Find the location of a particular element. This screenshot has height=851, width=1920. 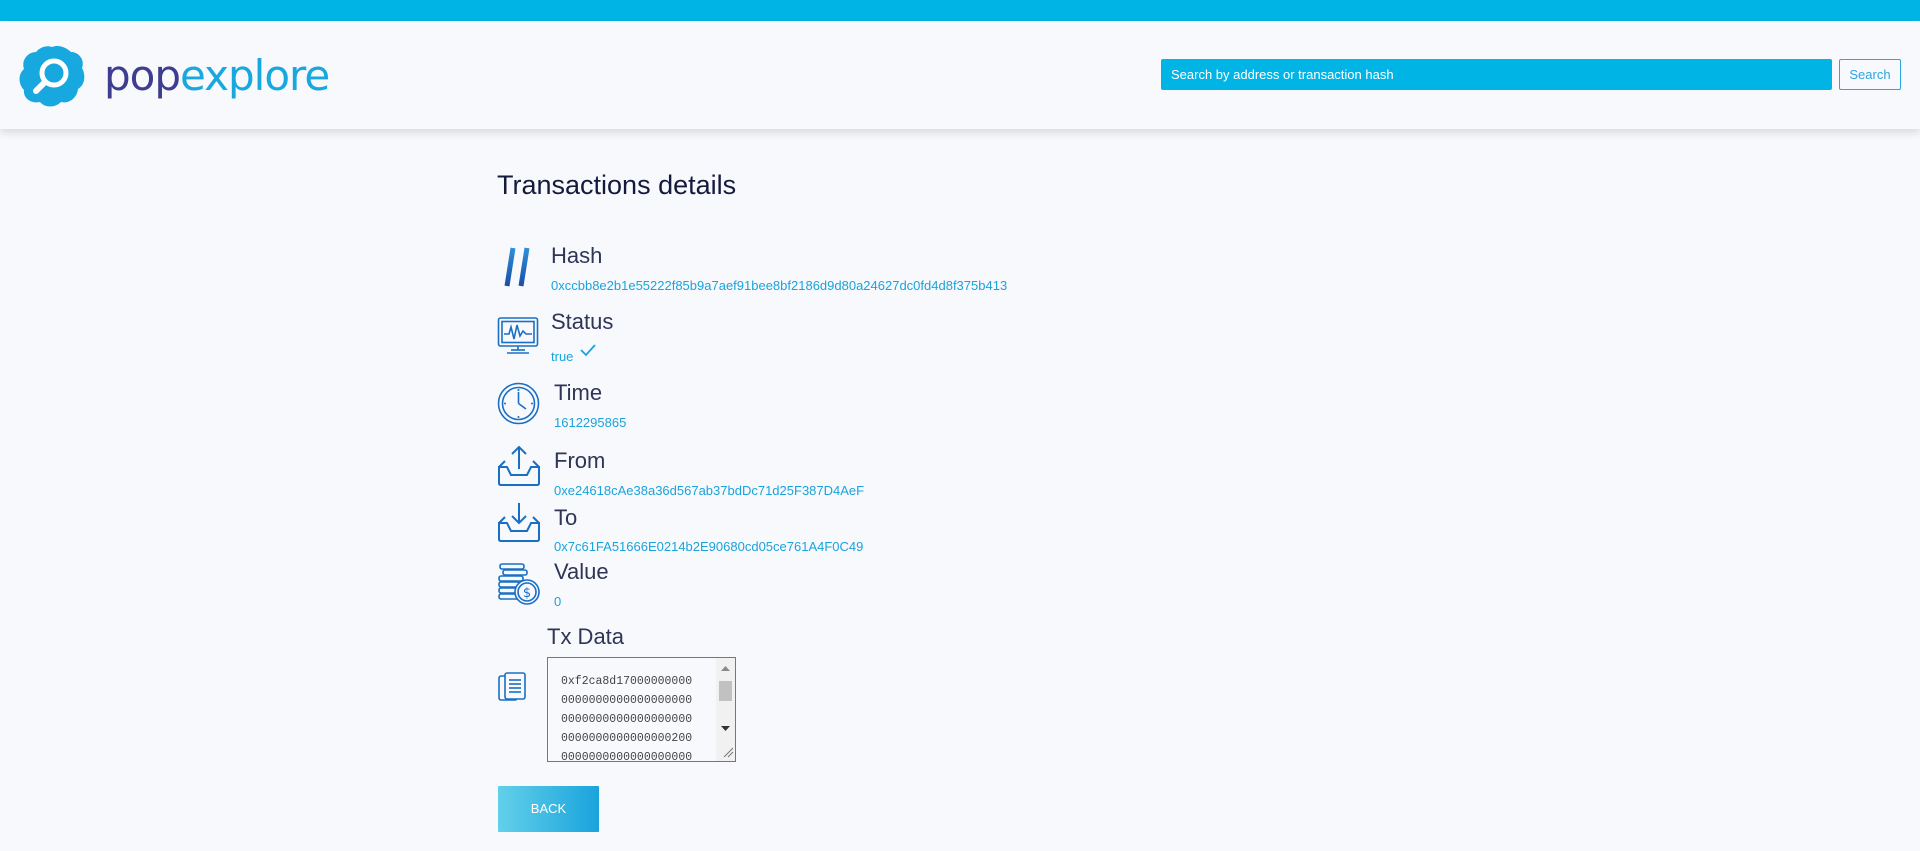

to-label: To is located at coordinates (566, 517).